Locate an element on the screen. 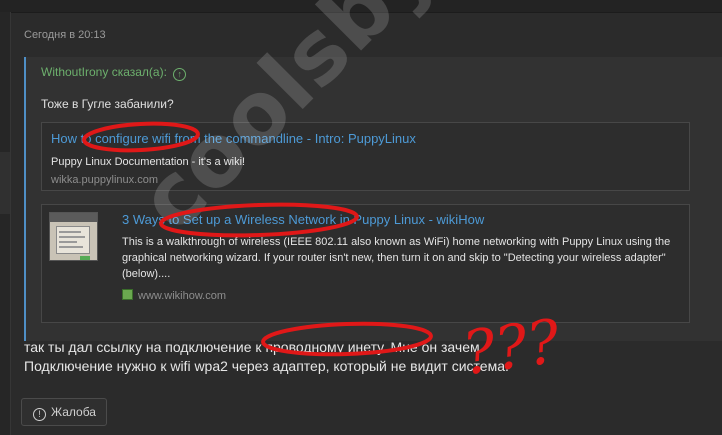 This screenshot has height=435, width=722. post-timestamp: Сегодня в 20:13 is located at coordinates (65, 35).